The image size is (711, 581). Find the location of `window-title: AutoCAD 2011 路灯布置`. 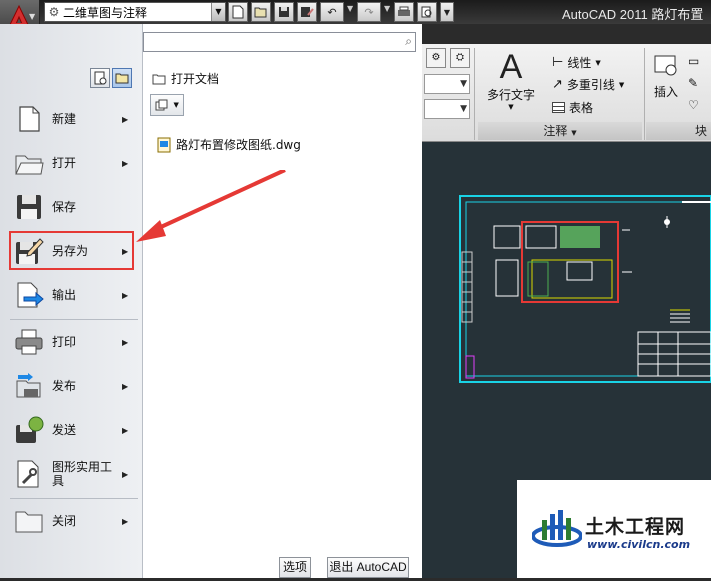

window-title: AutoCAD 2011 路灯布置 is located at coordinates (633, 14).